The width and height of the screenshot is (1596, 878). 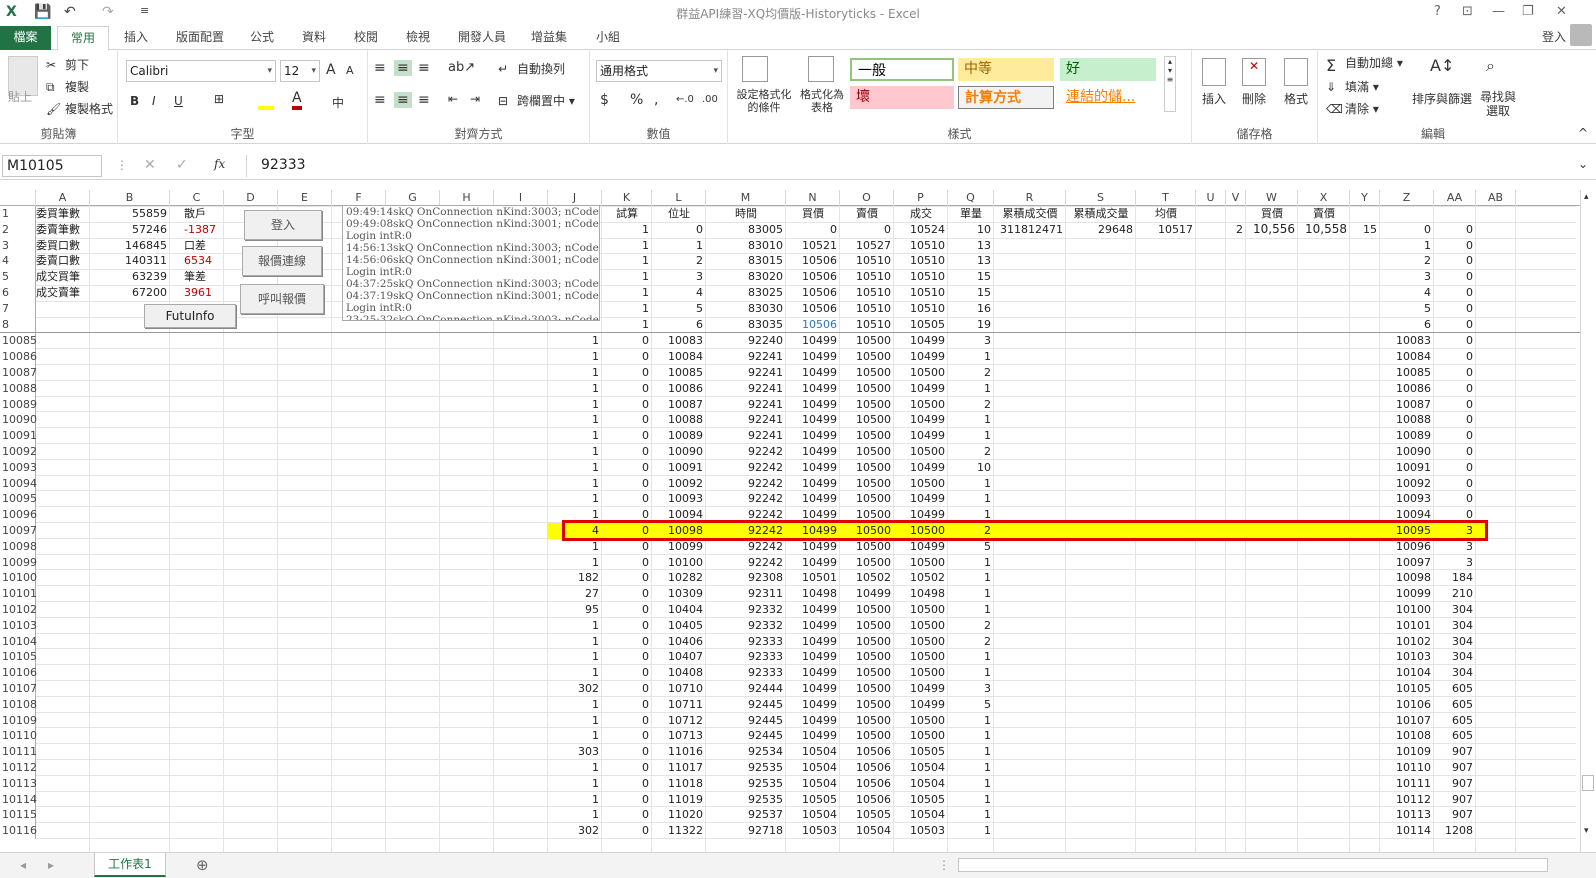 I want to click on cell-P: 10524, so click(x=921, y=230).